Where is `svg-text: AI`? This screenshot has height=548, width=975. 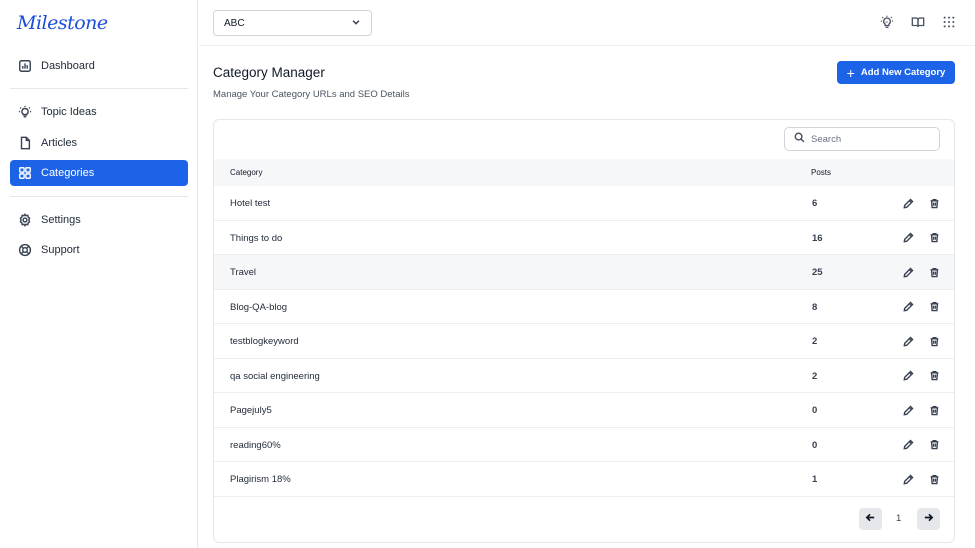 svg-text: AI is located at coordinates (886, 22).